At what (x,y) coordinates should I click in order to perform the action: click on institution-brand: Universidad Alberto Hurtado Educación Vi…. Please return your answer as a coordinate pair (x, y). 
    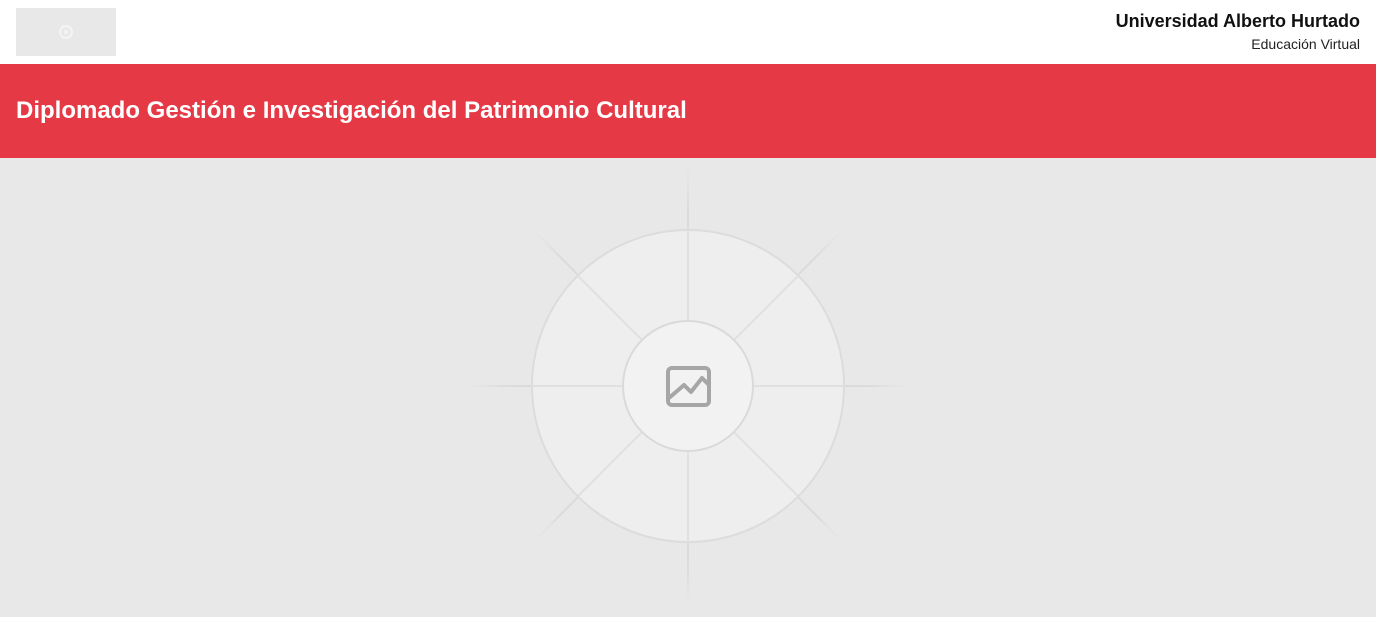
    Looking at the image, I should click on (1238, 31).